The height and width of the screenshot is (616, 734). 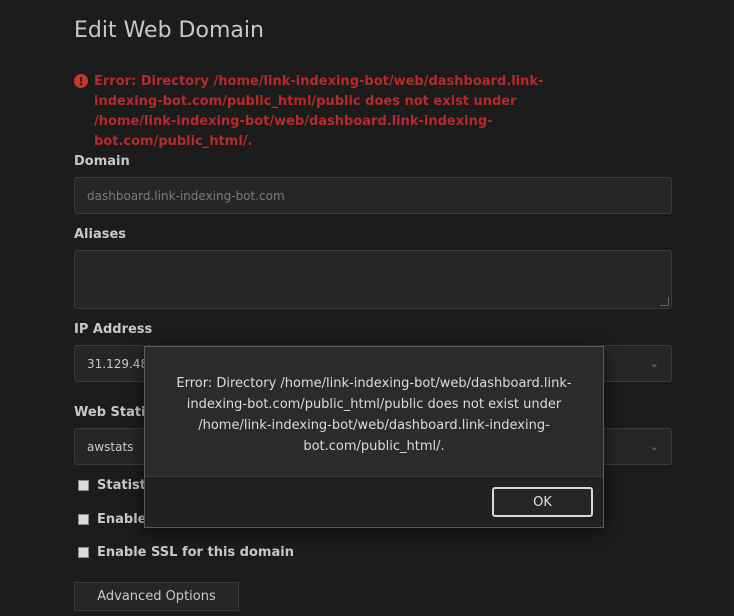 I want to click on ssl-checkbox, so click(x=83, y=552).